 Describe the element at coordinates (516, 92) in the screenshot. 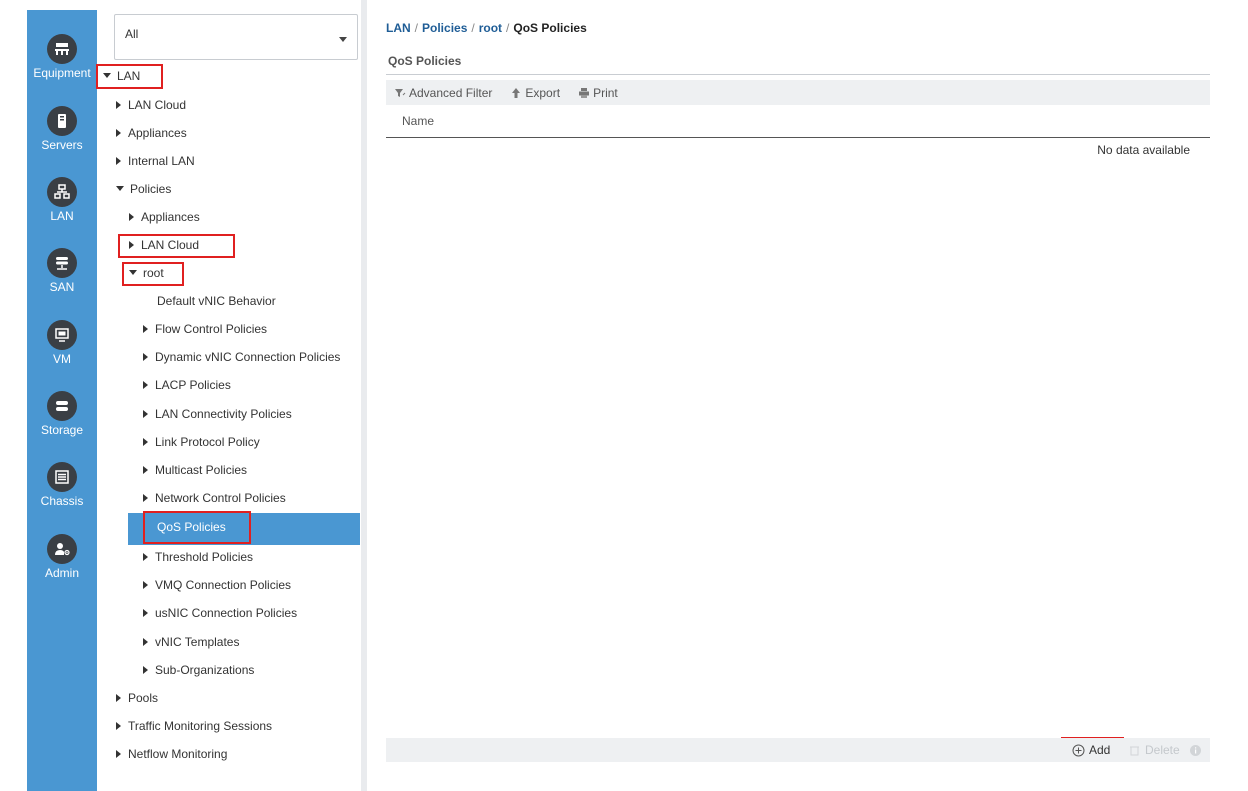

I see `export-icon` at that location.